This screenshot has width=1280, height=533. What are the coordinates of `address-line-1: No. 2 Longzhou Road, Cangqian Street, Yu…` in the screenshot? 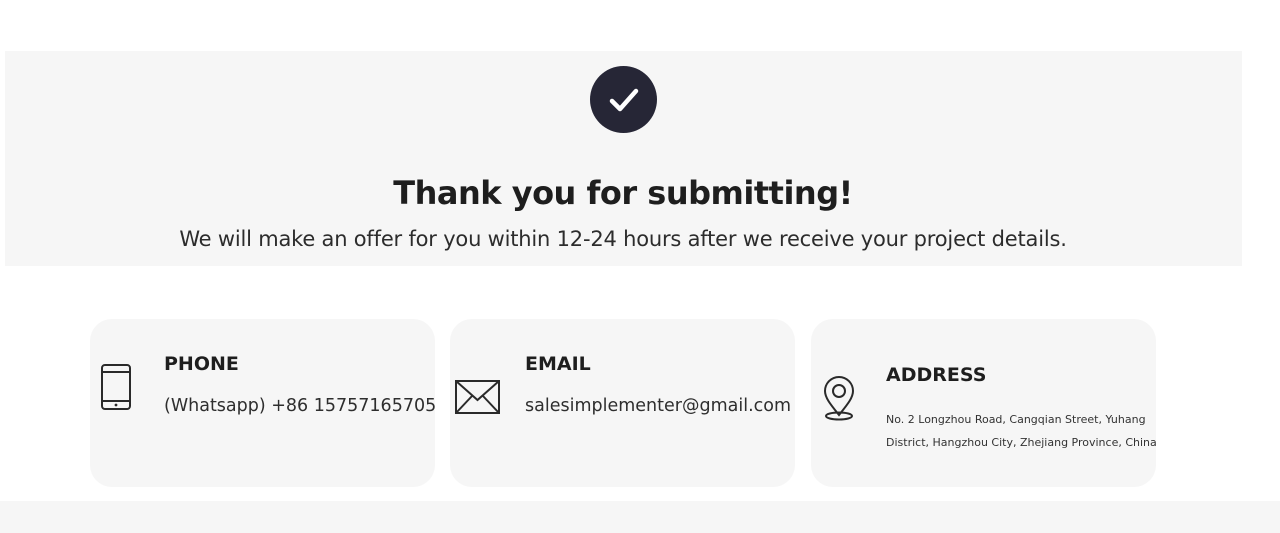 It's located at (1016, 419).